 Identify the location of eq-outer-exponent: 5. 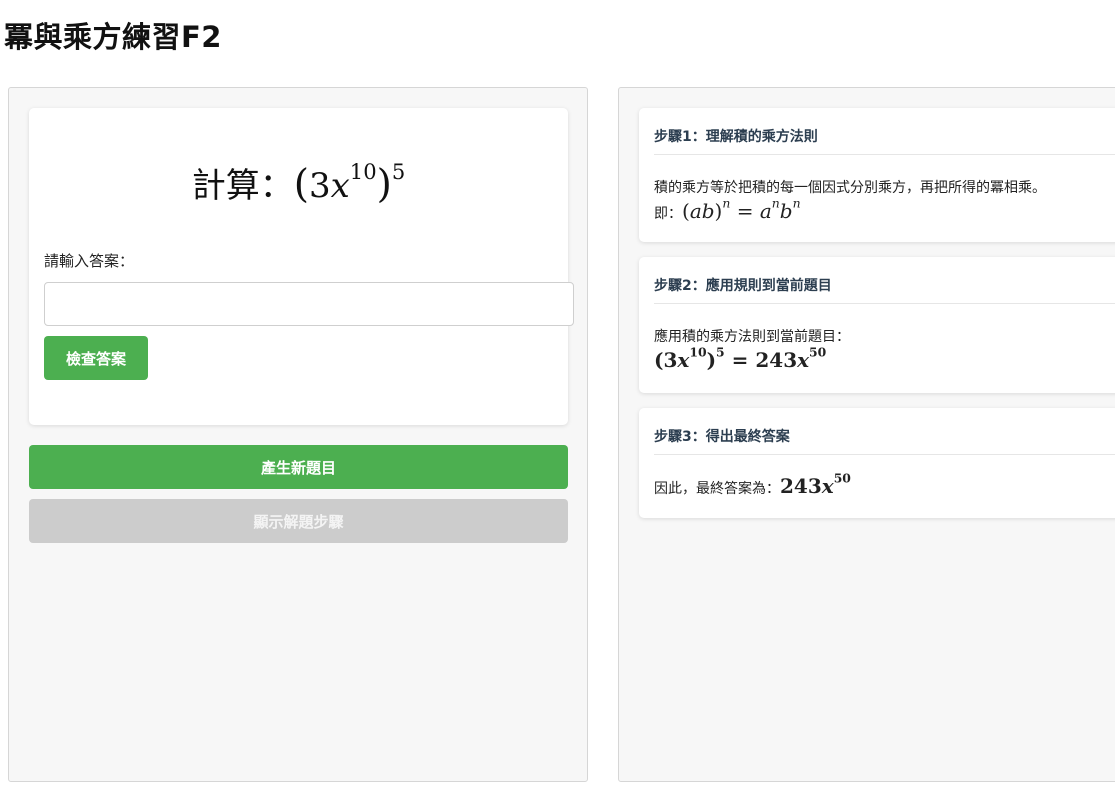
(720, 352).